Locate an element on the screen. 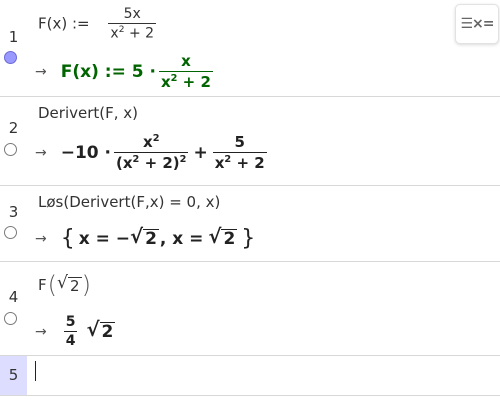 This screenshot has width=500, height=410. row-number: 5 is located at coordinates (13, 375).